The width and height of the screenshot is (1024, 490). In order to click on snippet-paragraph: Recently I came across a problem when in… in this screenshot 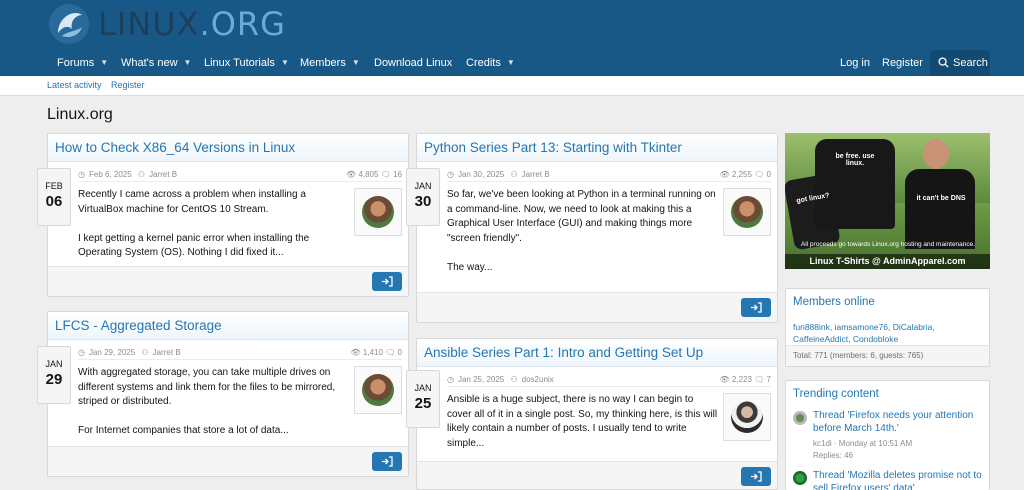, I will do `click(192, 202)`.